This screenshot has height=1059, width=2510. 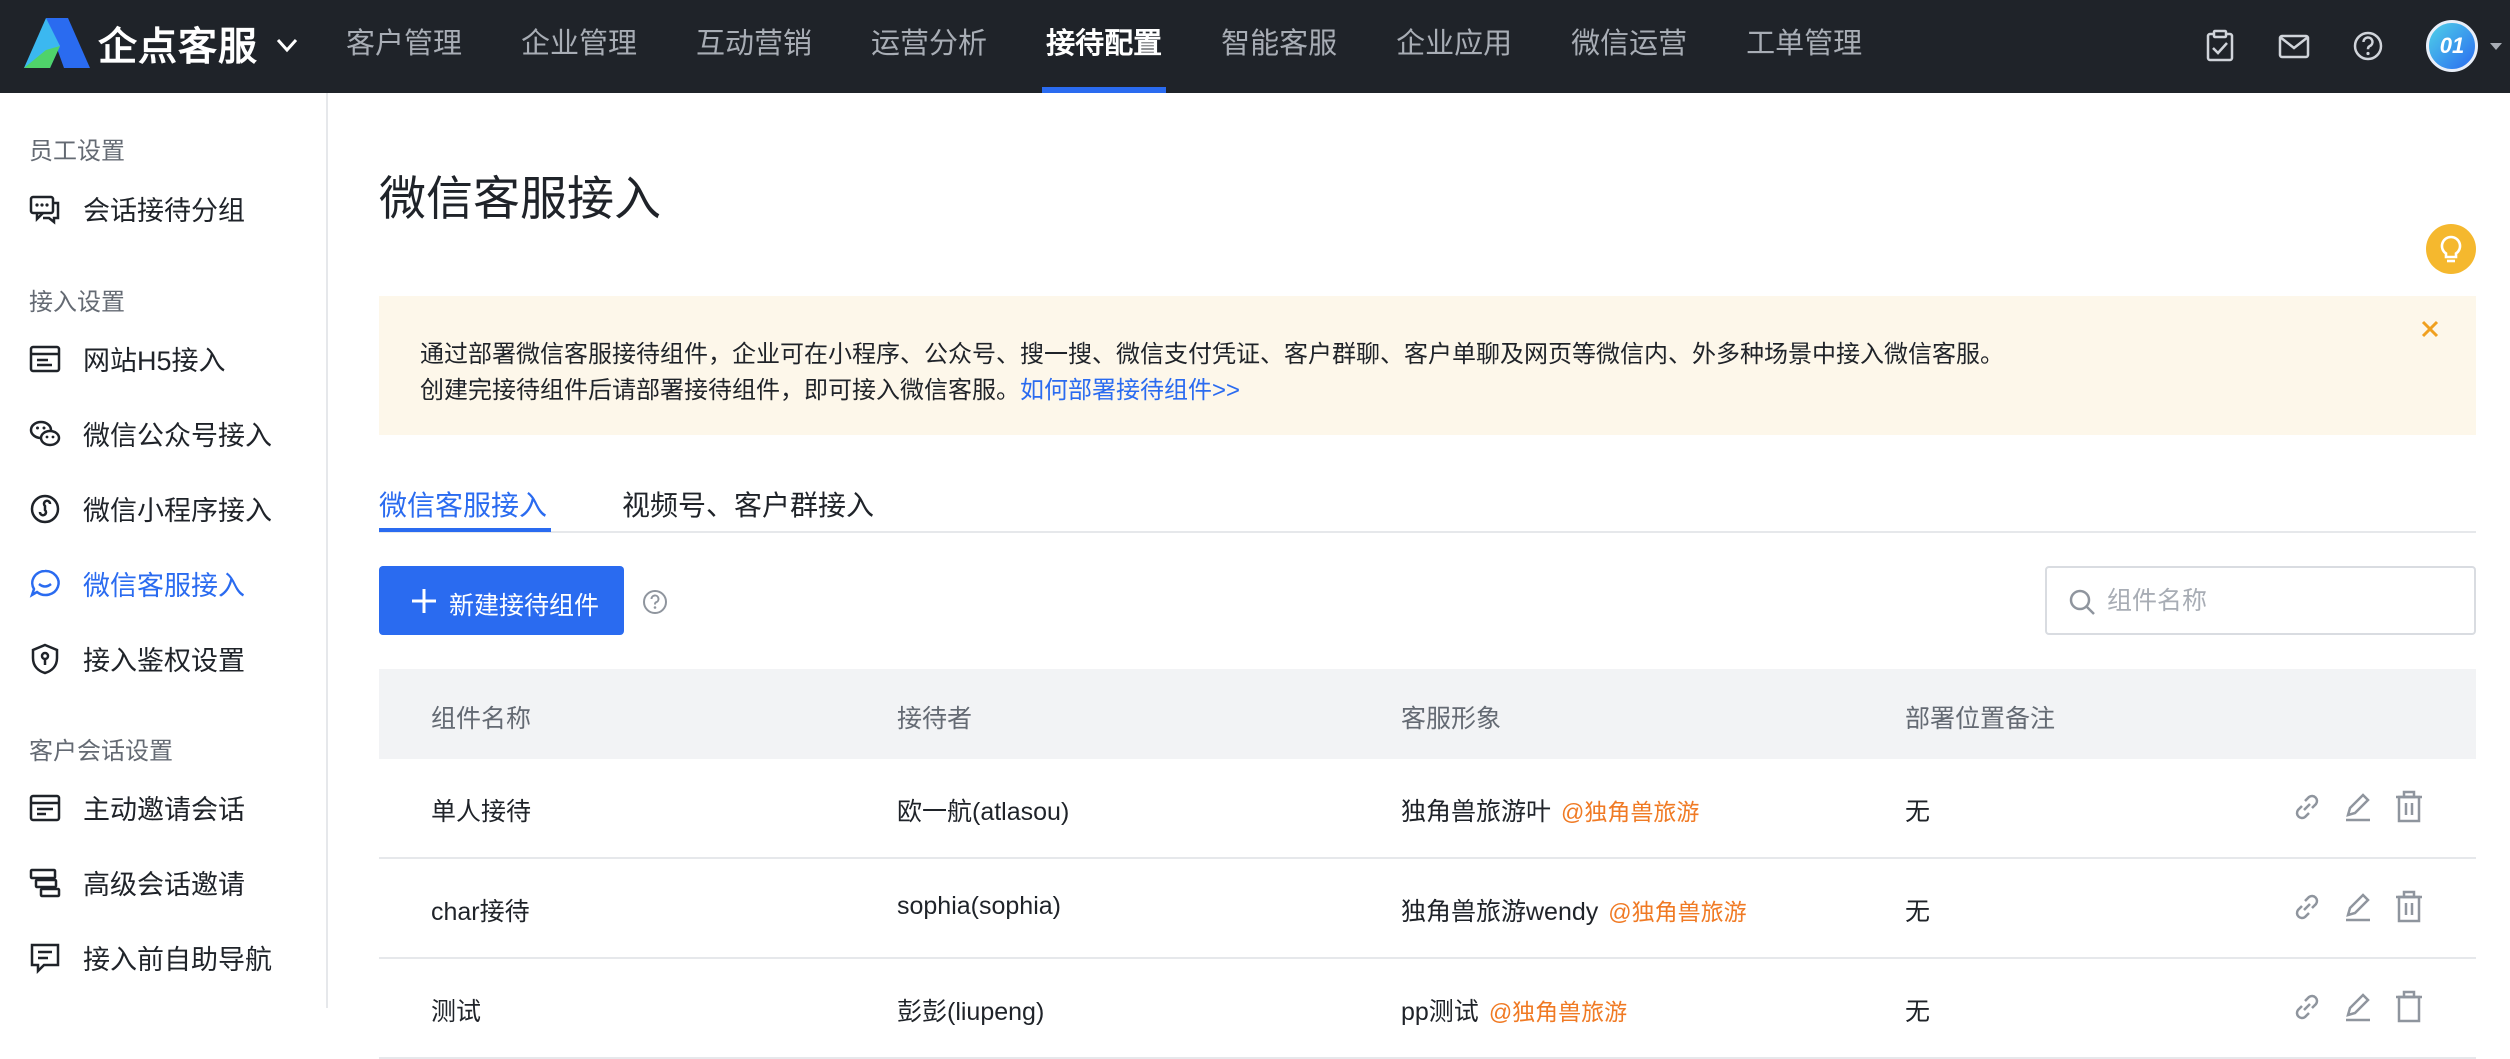 What do you see at coordinates (77, 302) in the screenshot?
I see `sidebar-group-access: 接入设置` at bounding box center [77, 302].